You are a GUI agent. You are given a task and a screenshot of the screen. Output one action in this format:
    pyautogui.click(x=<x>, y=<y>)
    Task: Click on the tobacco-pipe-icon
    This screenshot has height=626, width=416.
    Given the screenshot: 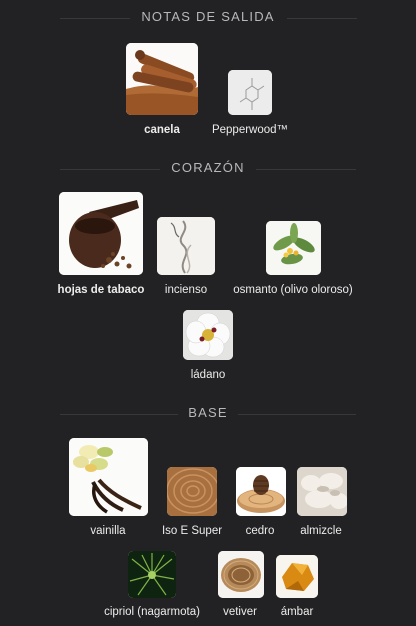 What is the action you would take?
    pyautogui.click(x=101, y=233)
    